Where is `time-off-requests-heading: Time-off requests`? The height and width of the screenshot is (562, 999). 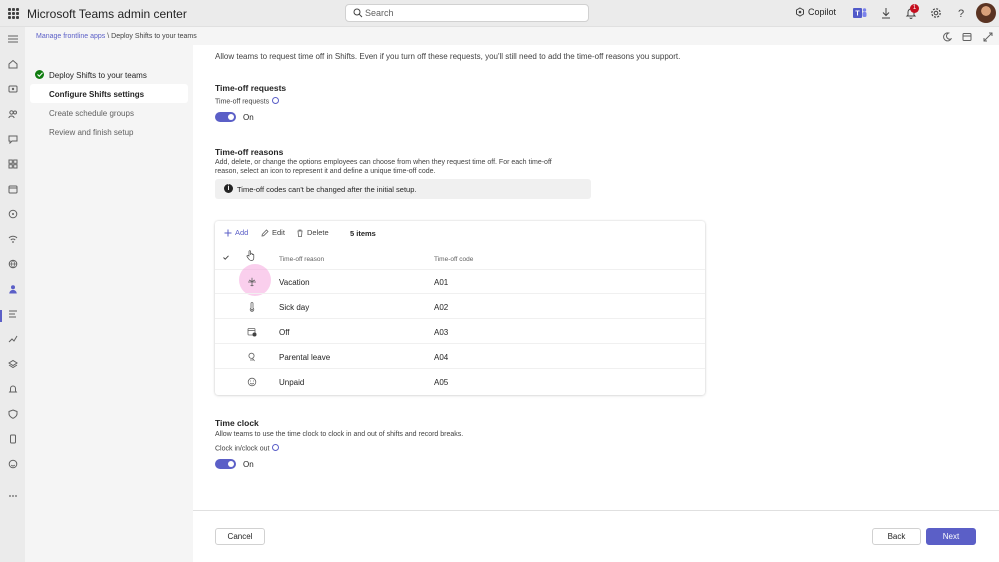 time-off-requests-heading: Time-off requests is located at coordinates (251, 88).